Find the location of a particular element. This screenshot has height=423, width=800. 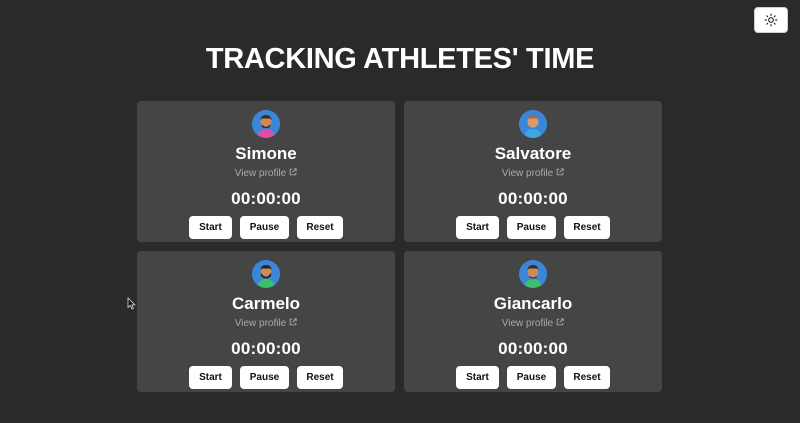

sun-icon is located at coordinates (771, 20).